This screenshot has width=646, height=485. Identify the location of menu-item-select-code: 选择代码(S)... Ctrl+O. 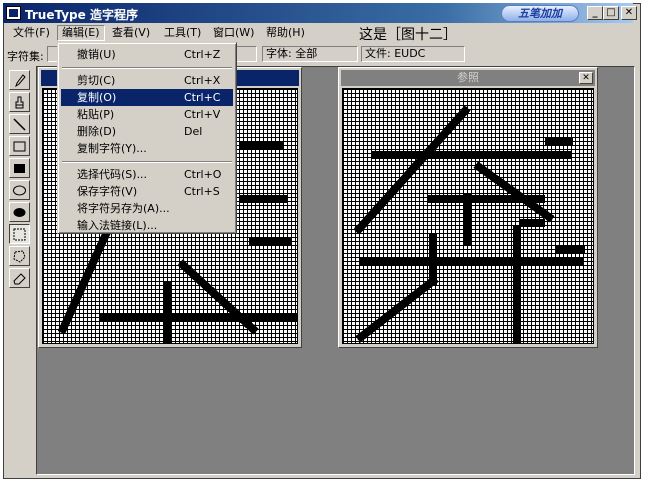
(147, 174).